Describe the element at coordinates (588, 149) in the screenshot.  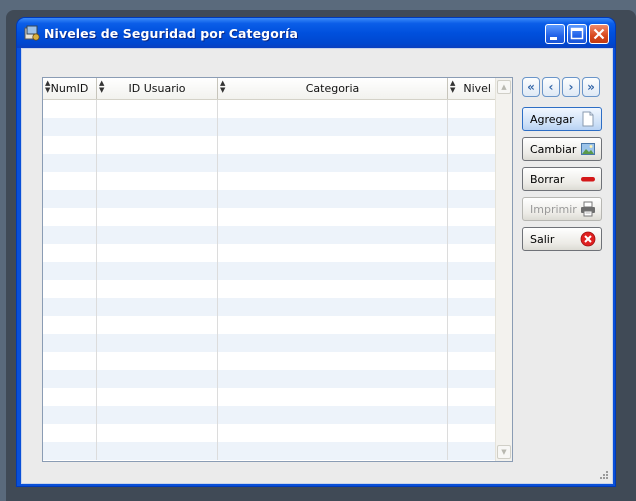
I see `edit-image-icon` at that location.